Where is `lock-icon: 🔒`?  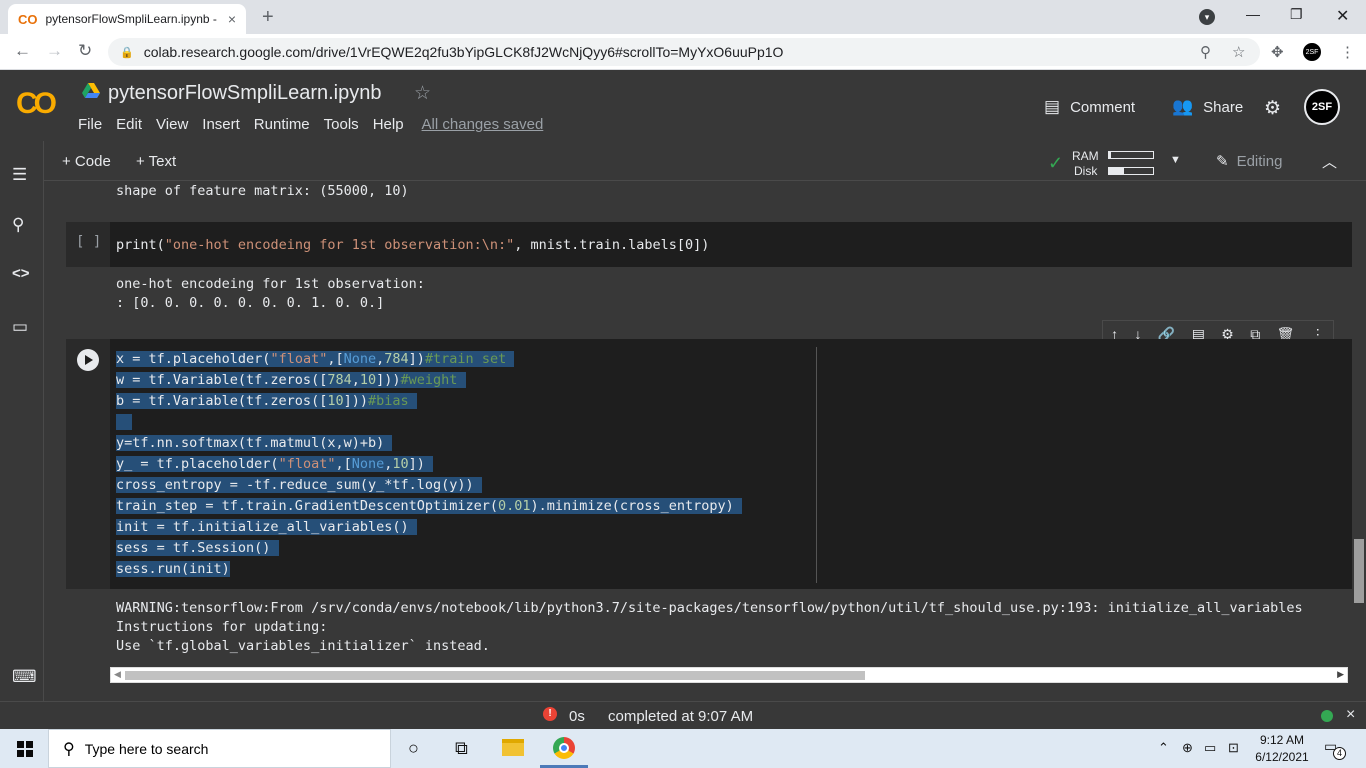
lock-icon: 🔒 is located at coordinates (127, 52).